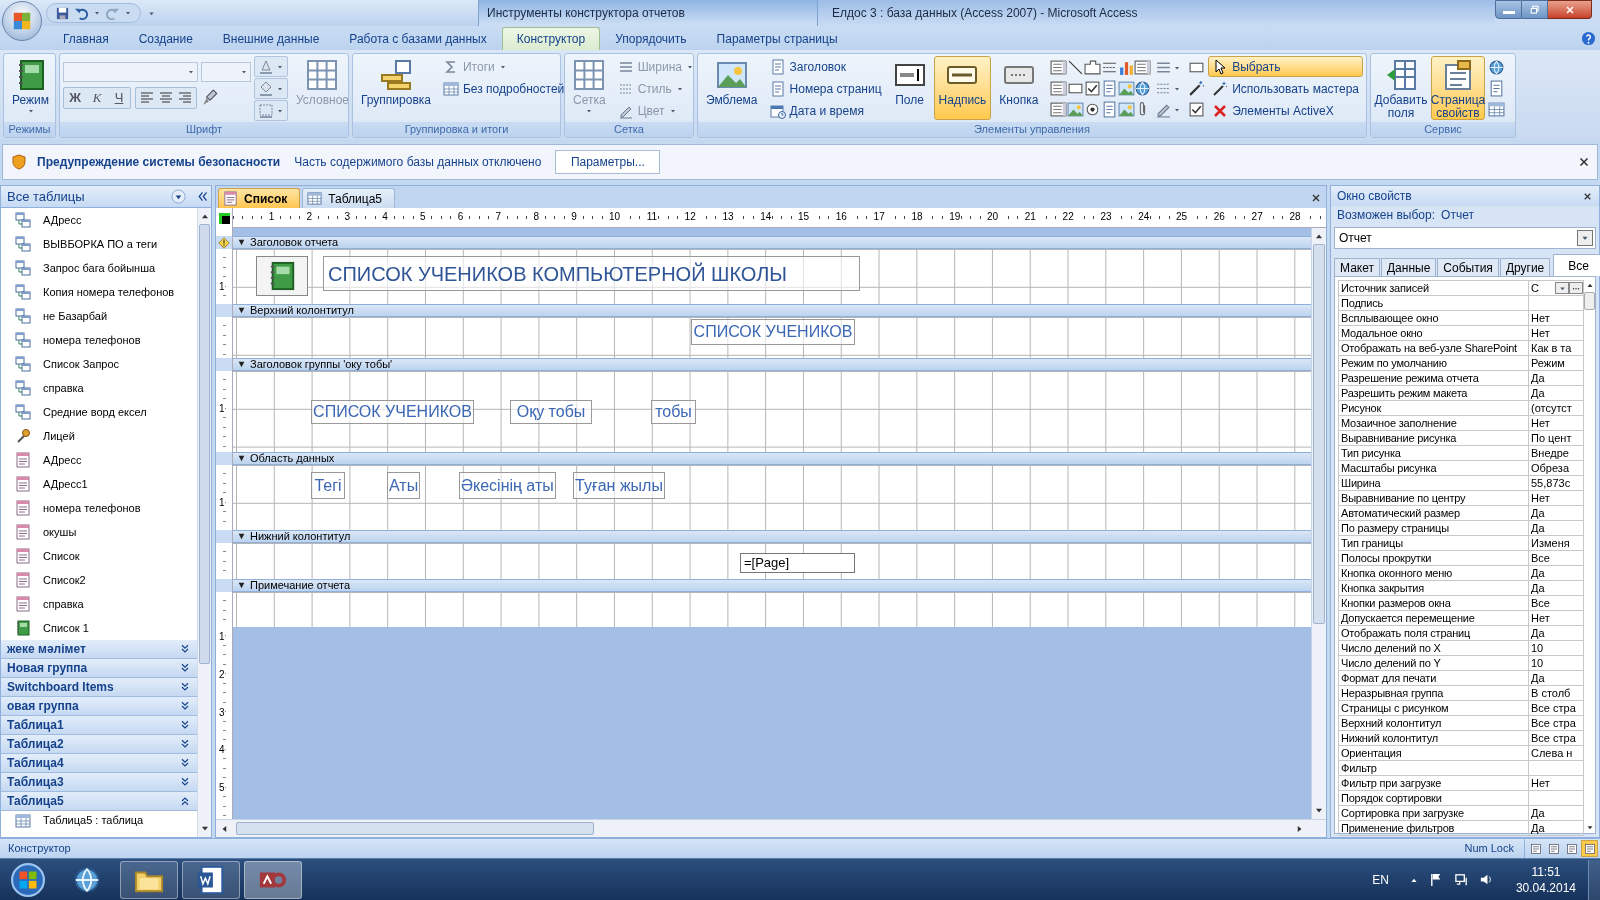 This screenshot has height=900, width=1600. What do you see at coordinates (1588, 38) in the screenshot?
I see `help-icon` at bounding box center [1588, 38].